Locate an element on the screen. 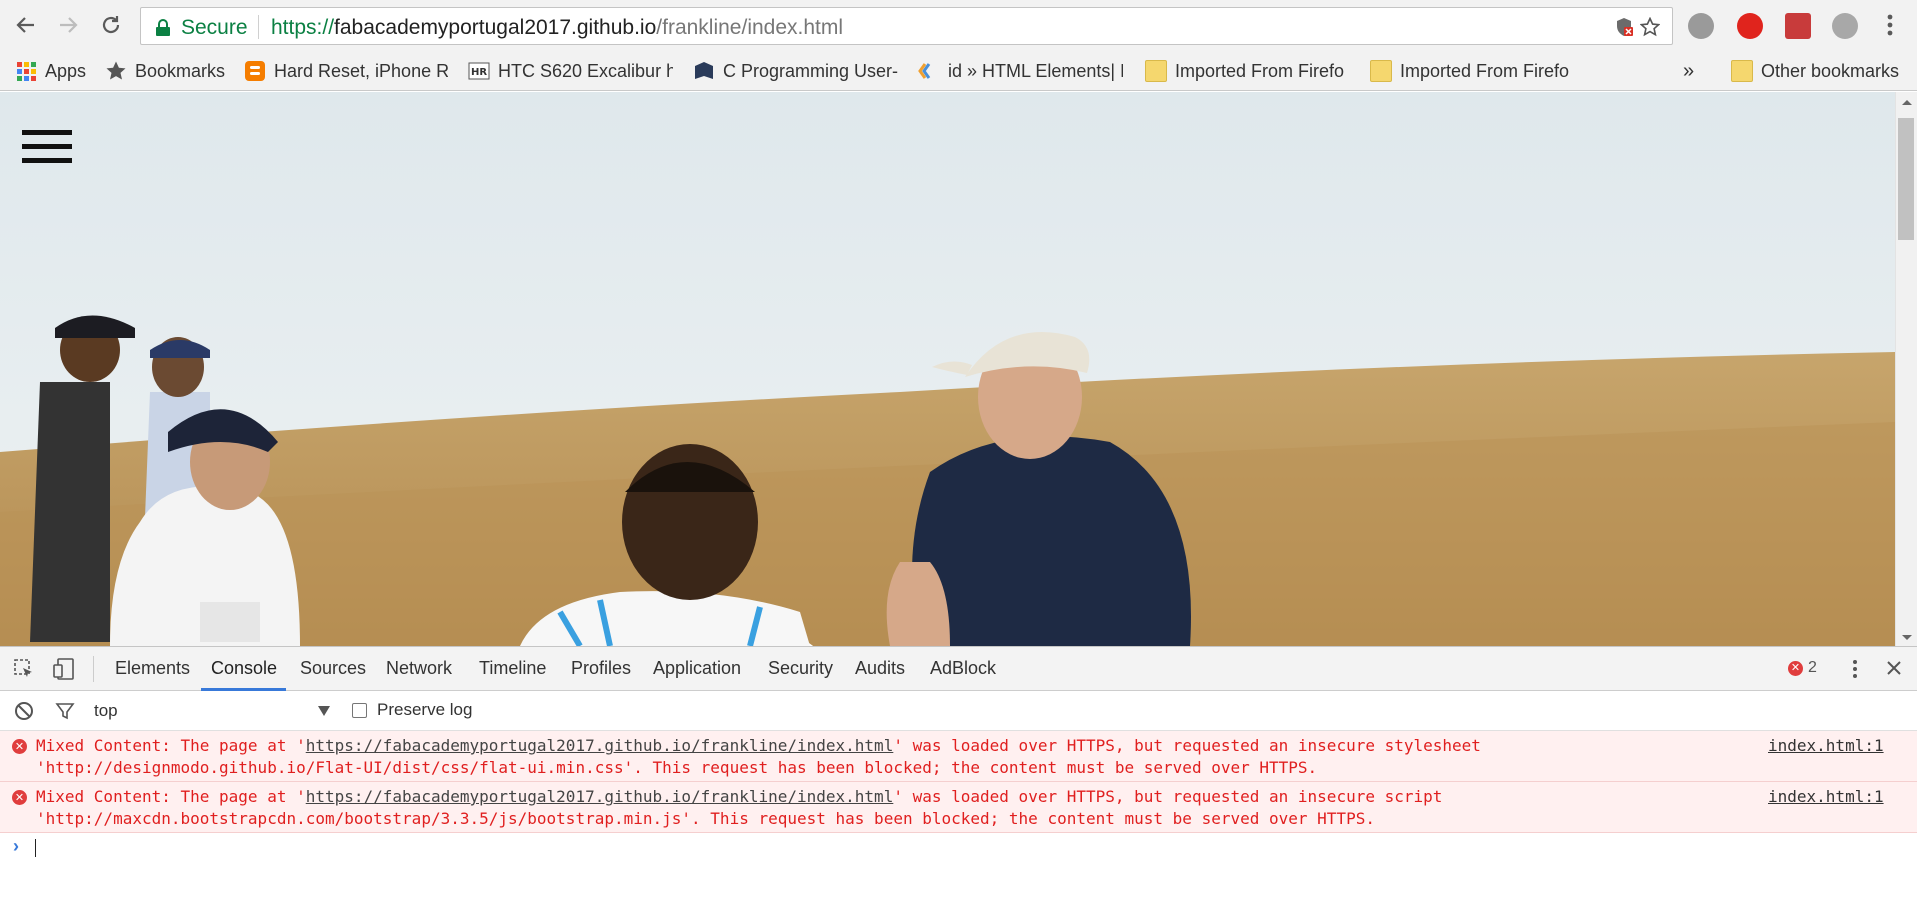 Image resolution: width=1917 pixels, height=898 pixels. error-count: 2 is located at coordinates (1812, 667).